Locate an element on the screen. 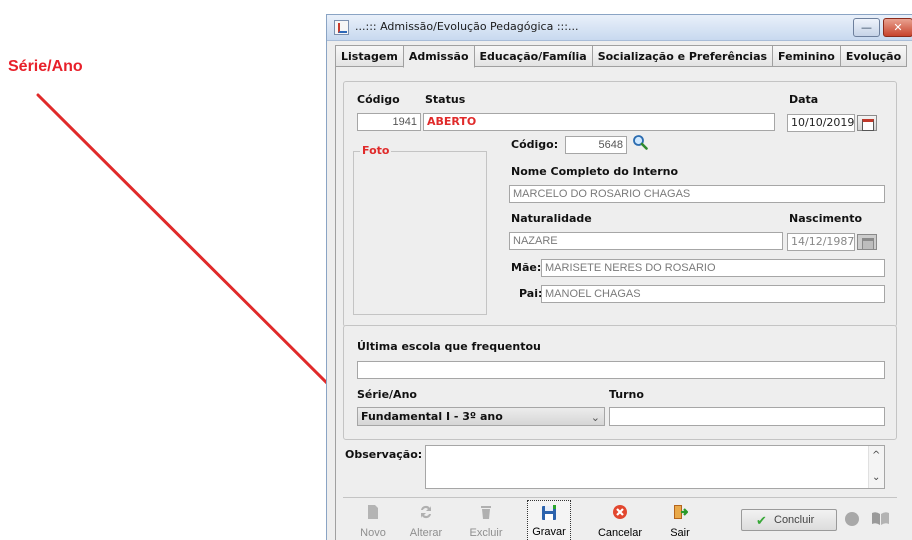 The width and height of the screenshot is (912, 540). gravar-button: Gravar is located at coordinates (549, 520).